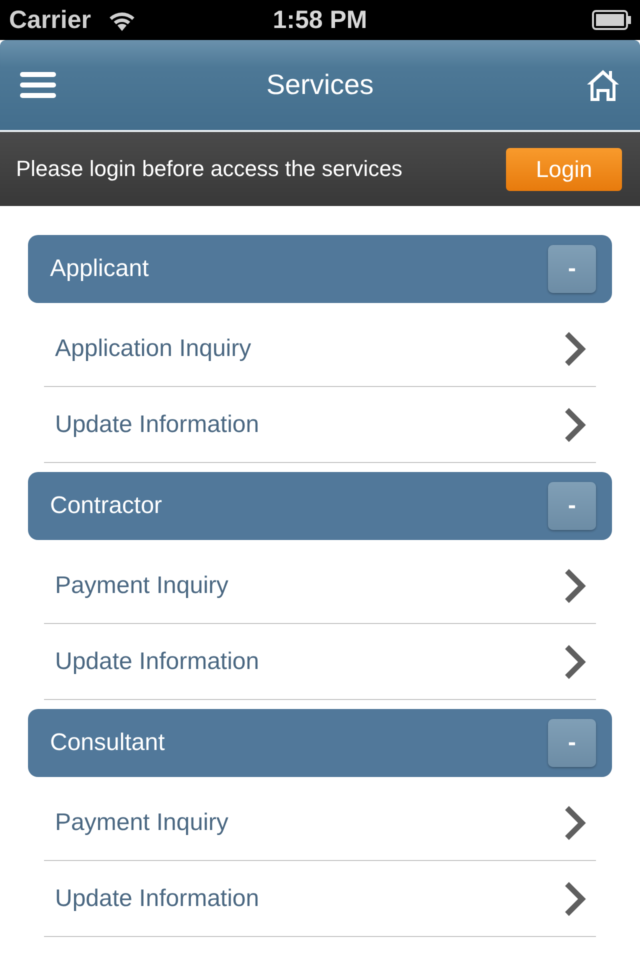 The image size is (640, 960). Describe the element at coordinates (612, 20) in the screenshot. I see `battery-icon` at that location.